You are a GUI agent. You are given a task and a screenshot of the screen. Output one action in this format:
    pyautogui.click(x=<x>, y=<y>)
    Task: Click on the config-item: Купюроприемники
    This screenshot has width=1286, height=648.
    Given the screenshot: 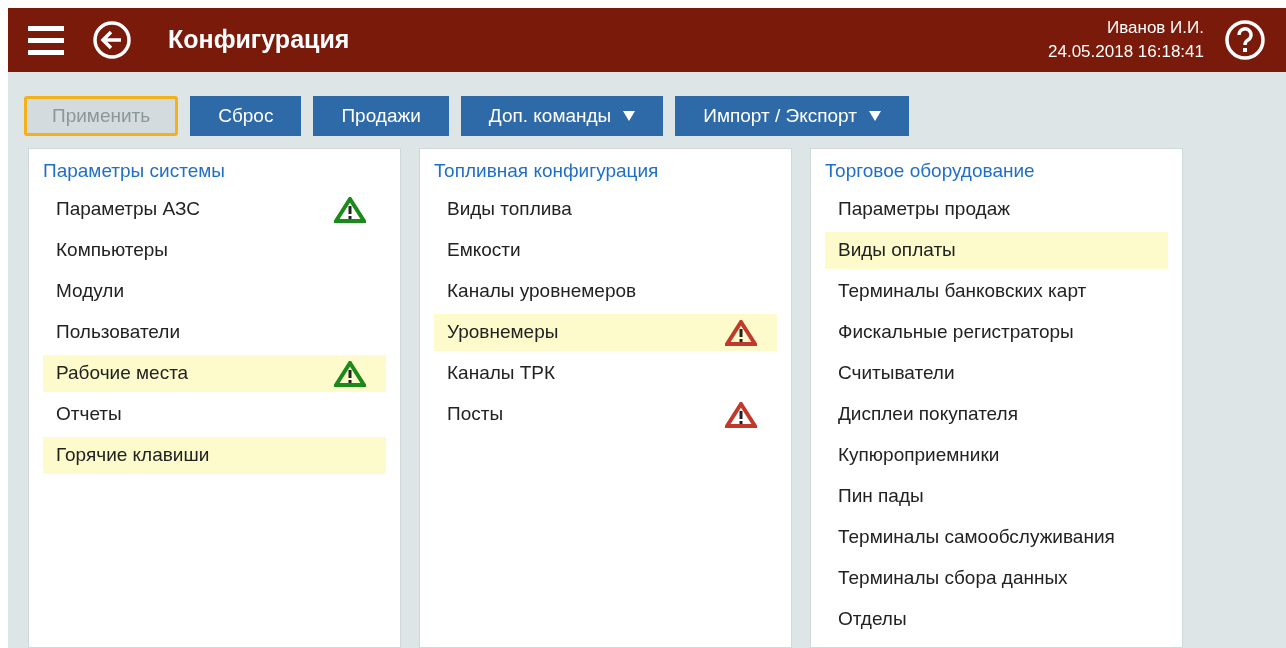 What is the action you would take?
    pyautogui.click(x=996, y=455)
    